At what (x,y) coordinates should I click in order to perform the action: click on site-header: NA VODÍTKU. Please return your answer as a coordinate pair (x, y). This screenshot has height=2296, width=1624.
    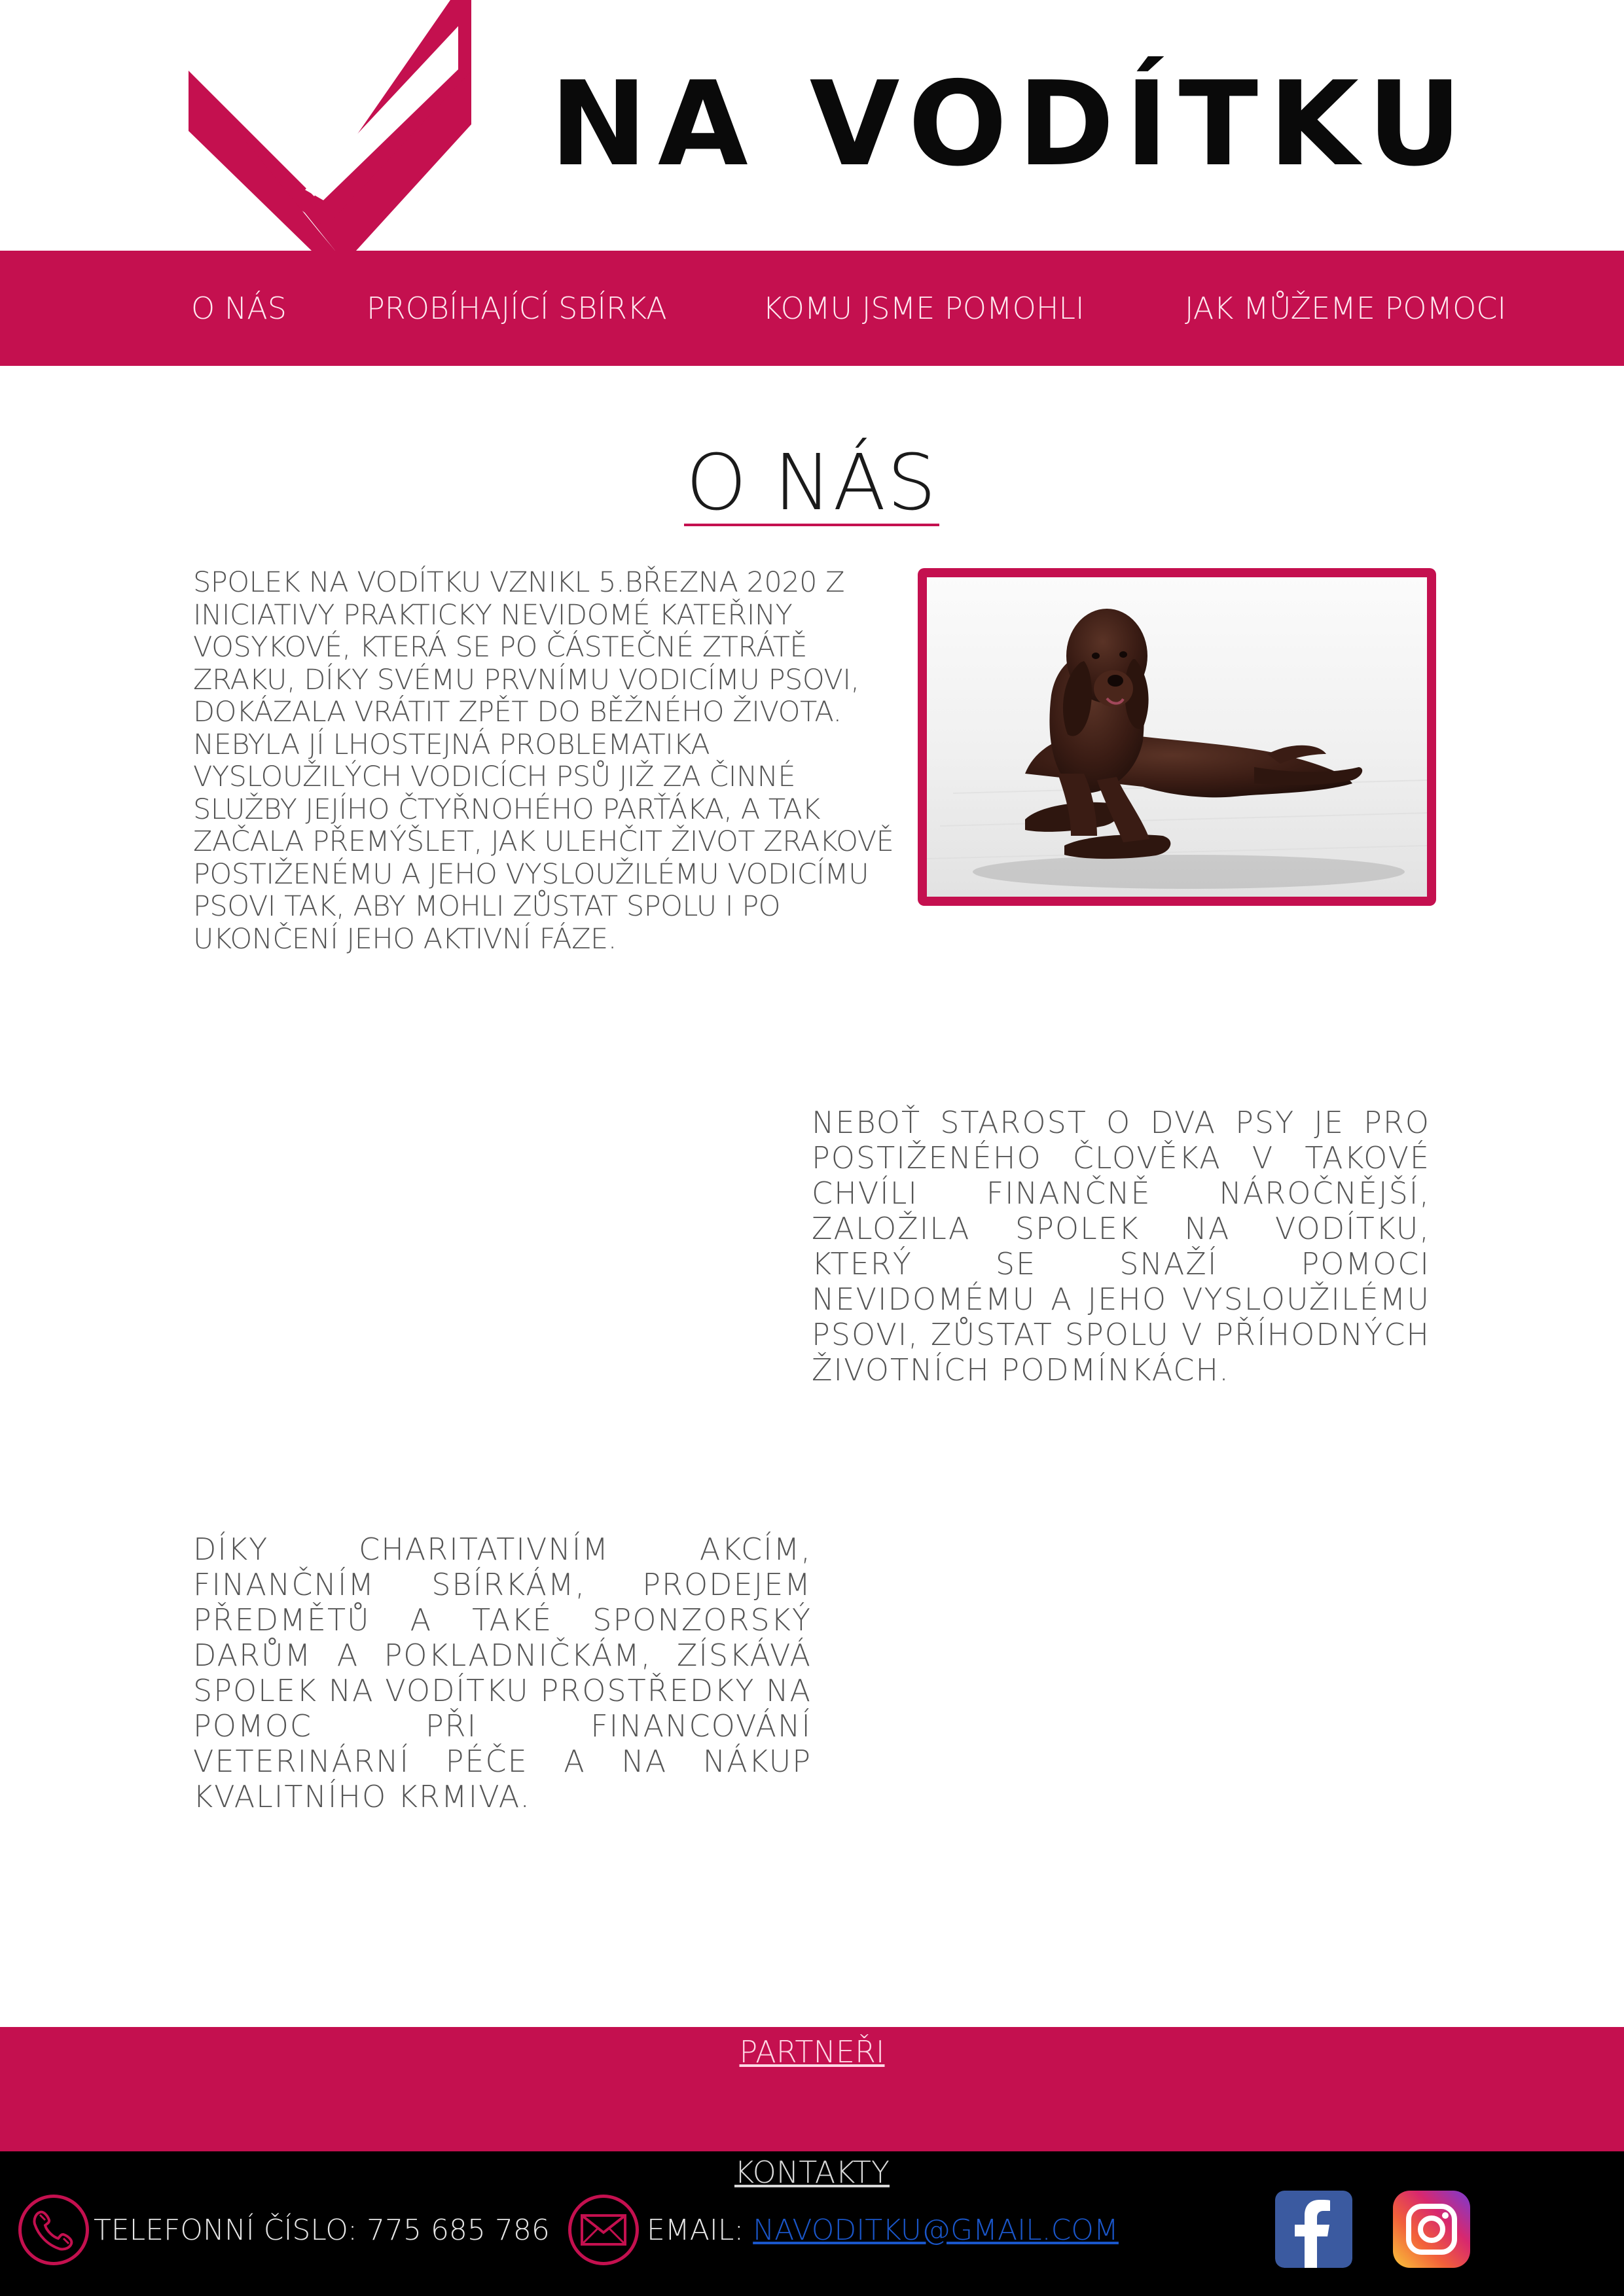
    Looking at the image, I should click on (812, 125).